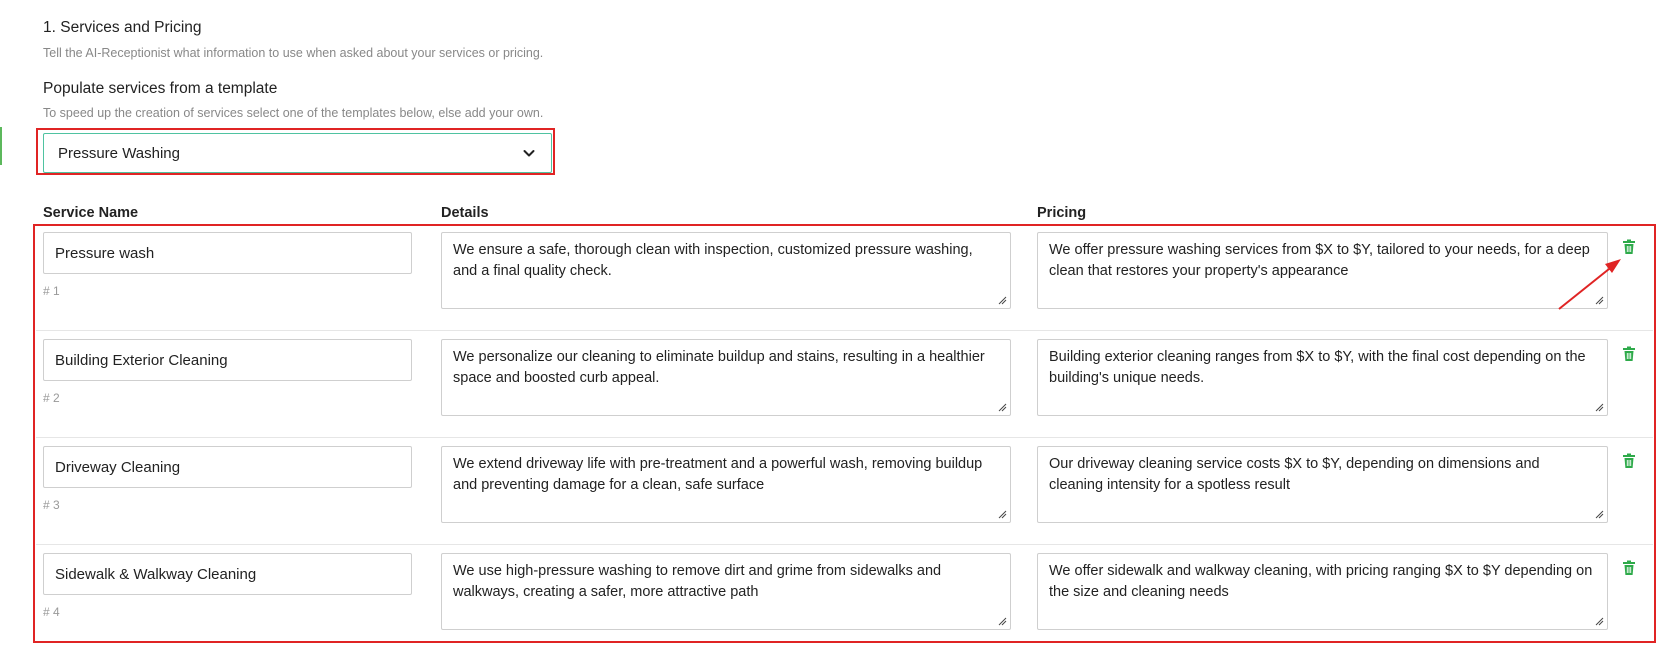  What do you see at coordinates (141, 360) in the screenshot?
I see `service-name-value: Building Exterior Cleaning` at bounding box center [141, 360].